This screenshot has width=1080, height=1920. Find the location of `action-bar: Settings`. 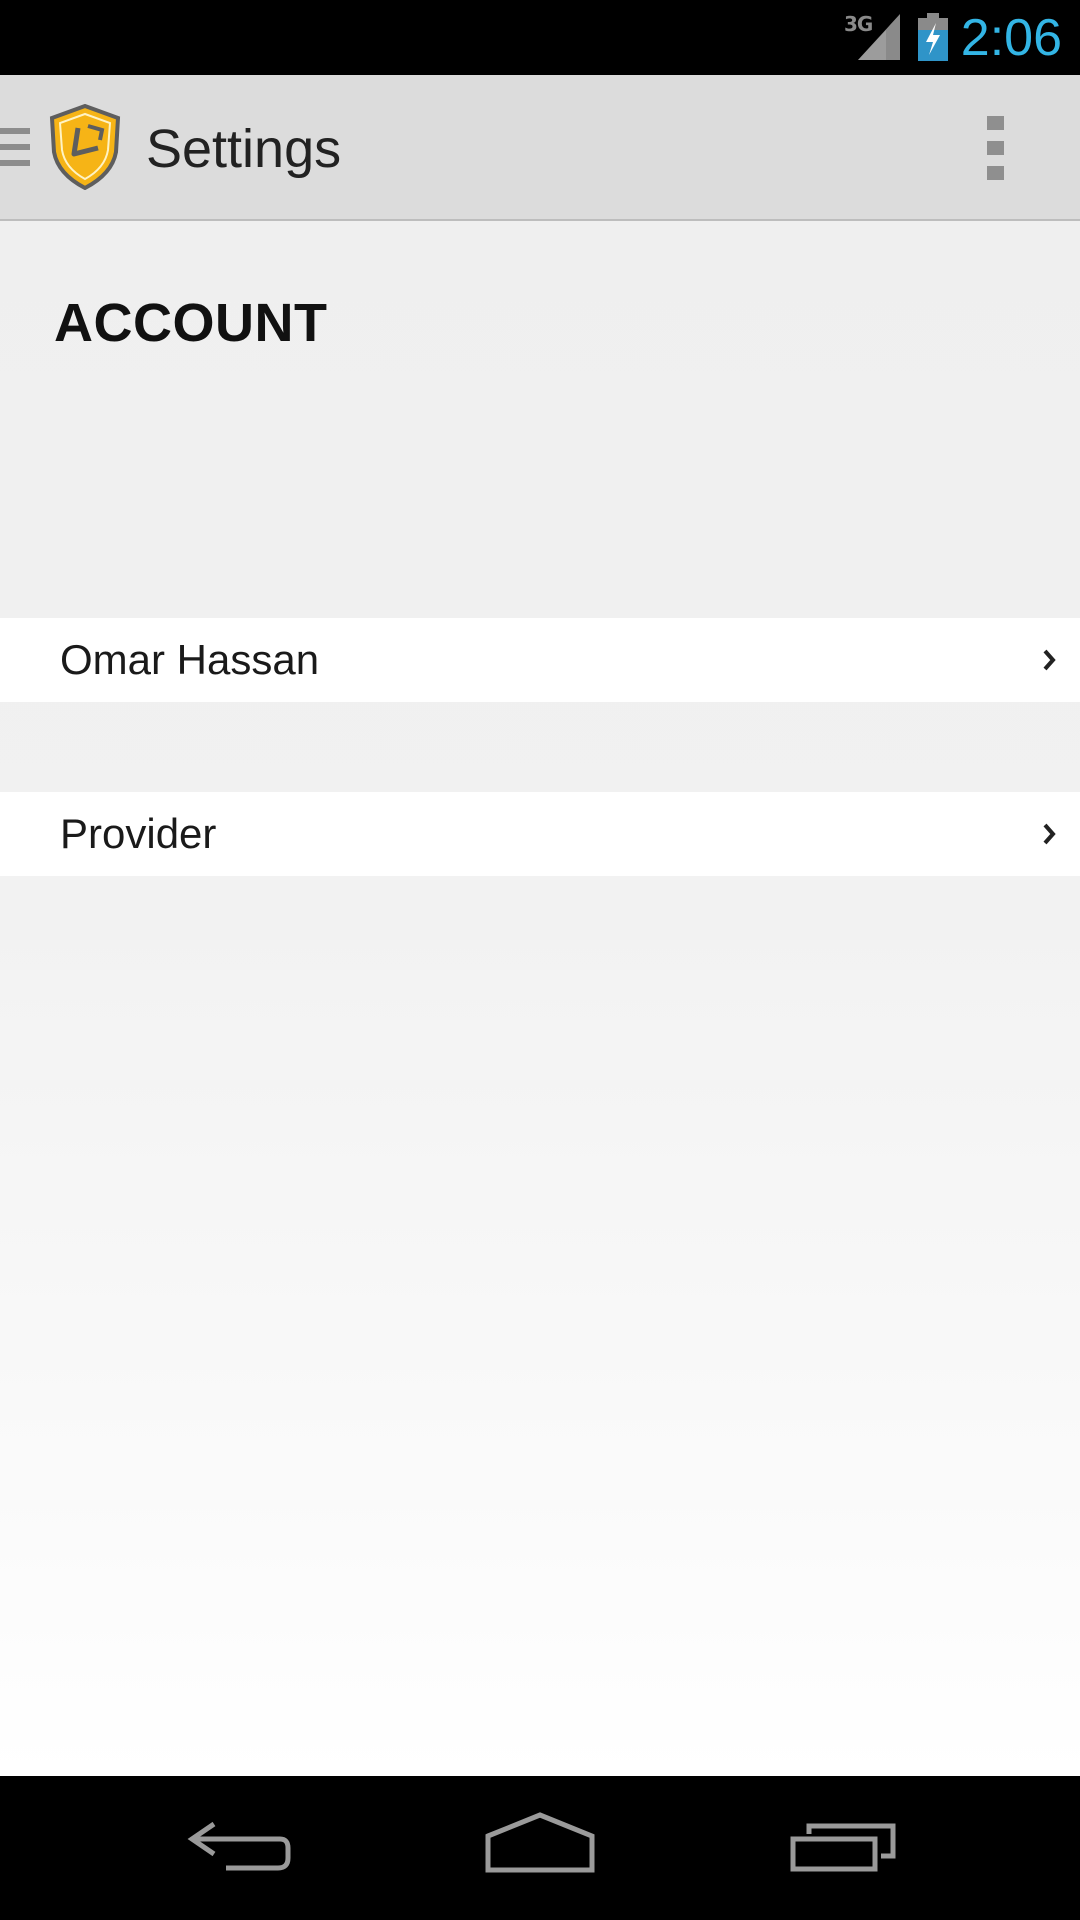

action-bar: Settings is located at coordinates (540, 148).